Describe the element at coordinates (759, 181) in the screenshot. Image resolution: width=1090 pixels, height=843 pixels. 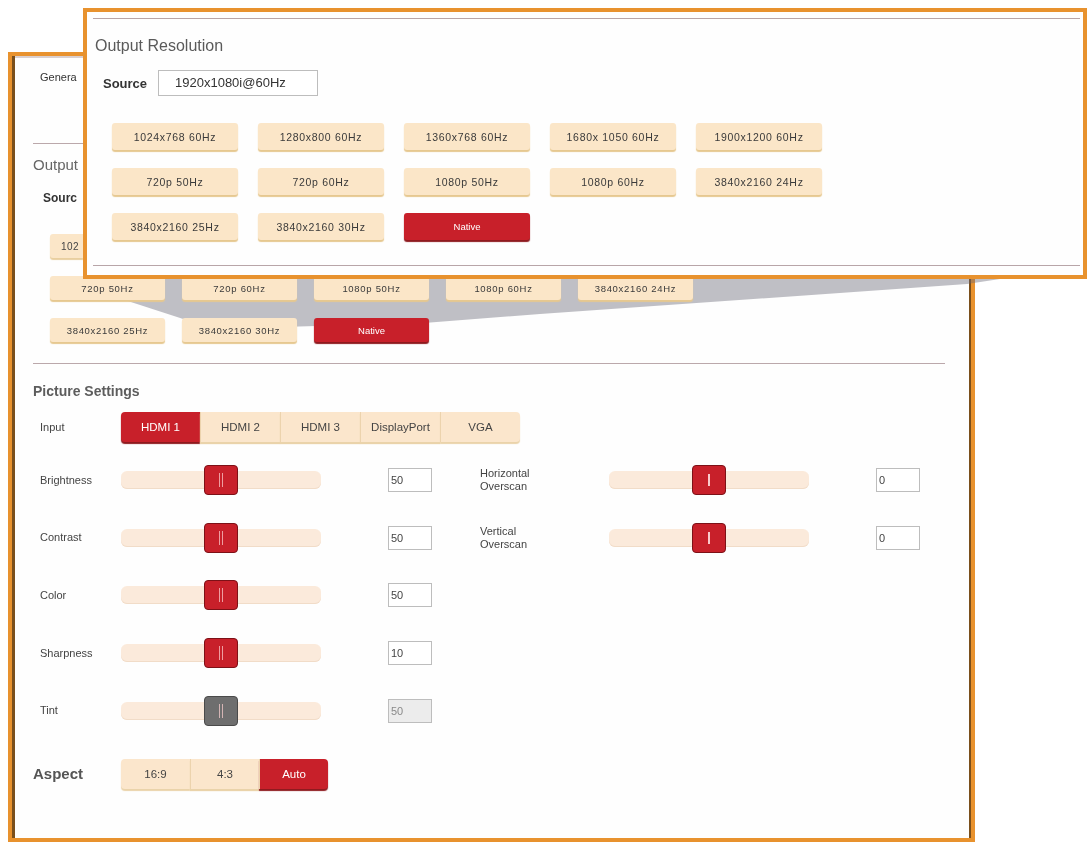
I see `resolution-button: 3840x2160 24Hz` at that location.